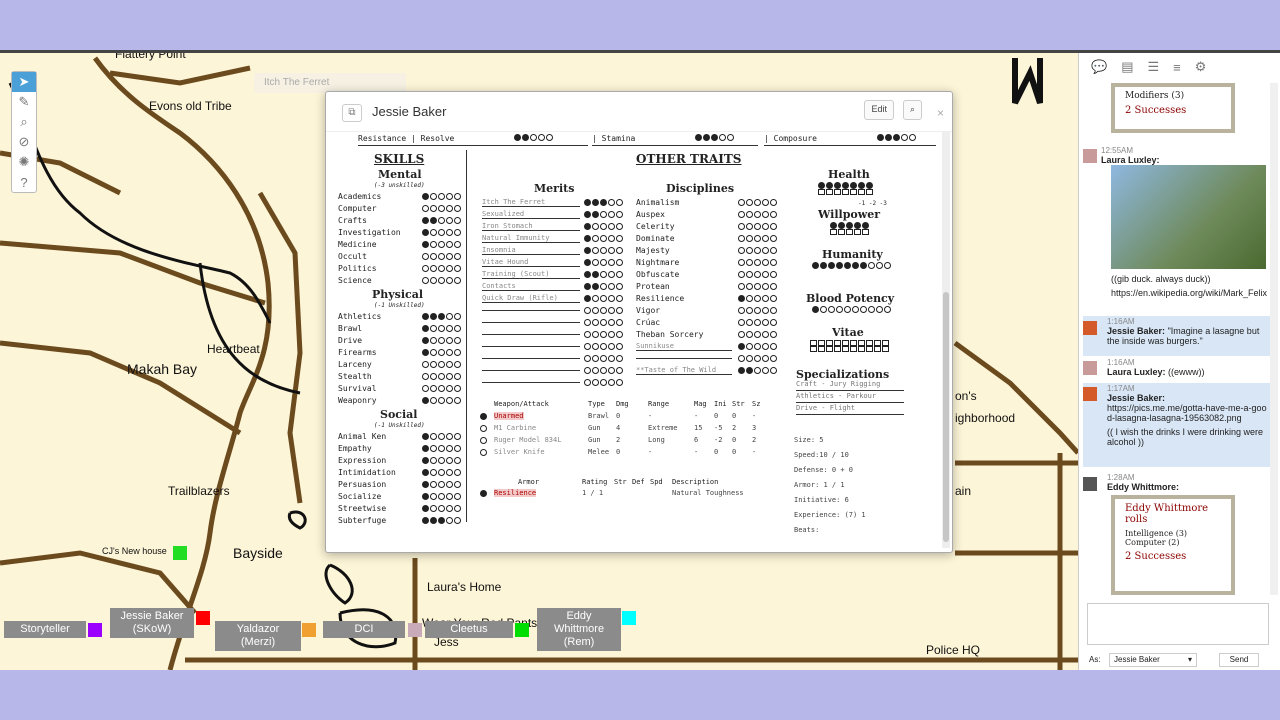  Describe the element at coordinates (718, 428) in the screenshot. I see `weapon-cell: -5` at that location.